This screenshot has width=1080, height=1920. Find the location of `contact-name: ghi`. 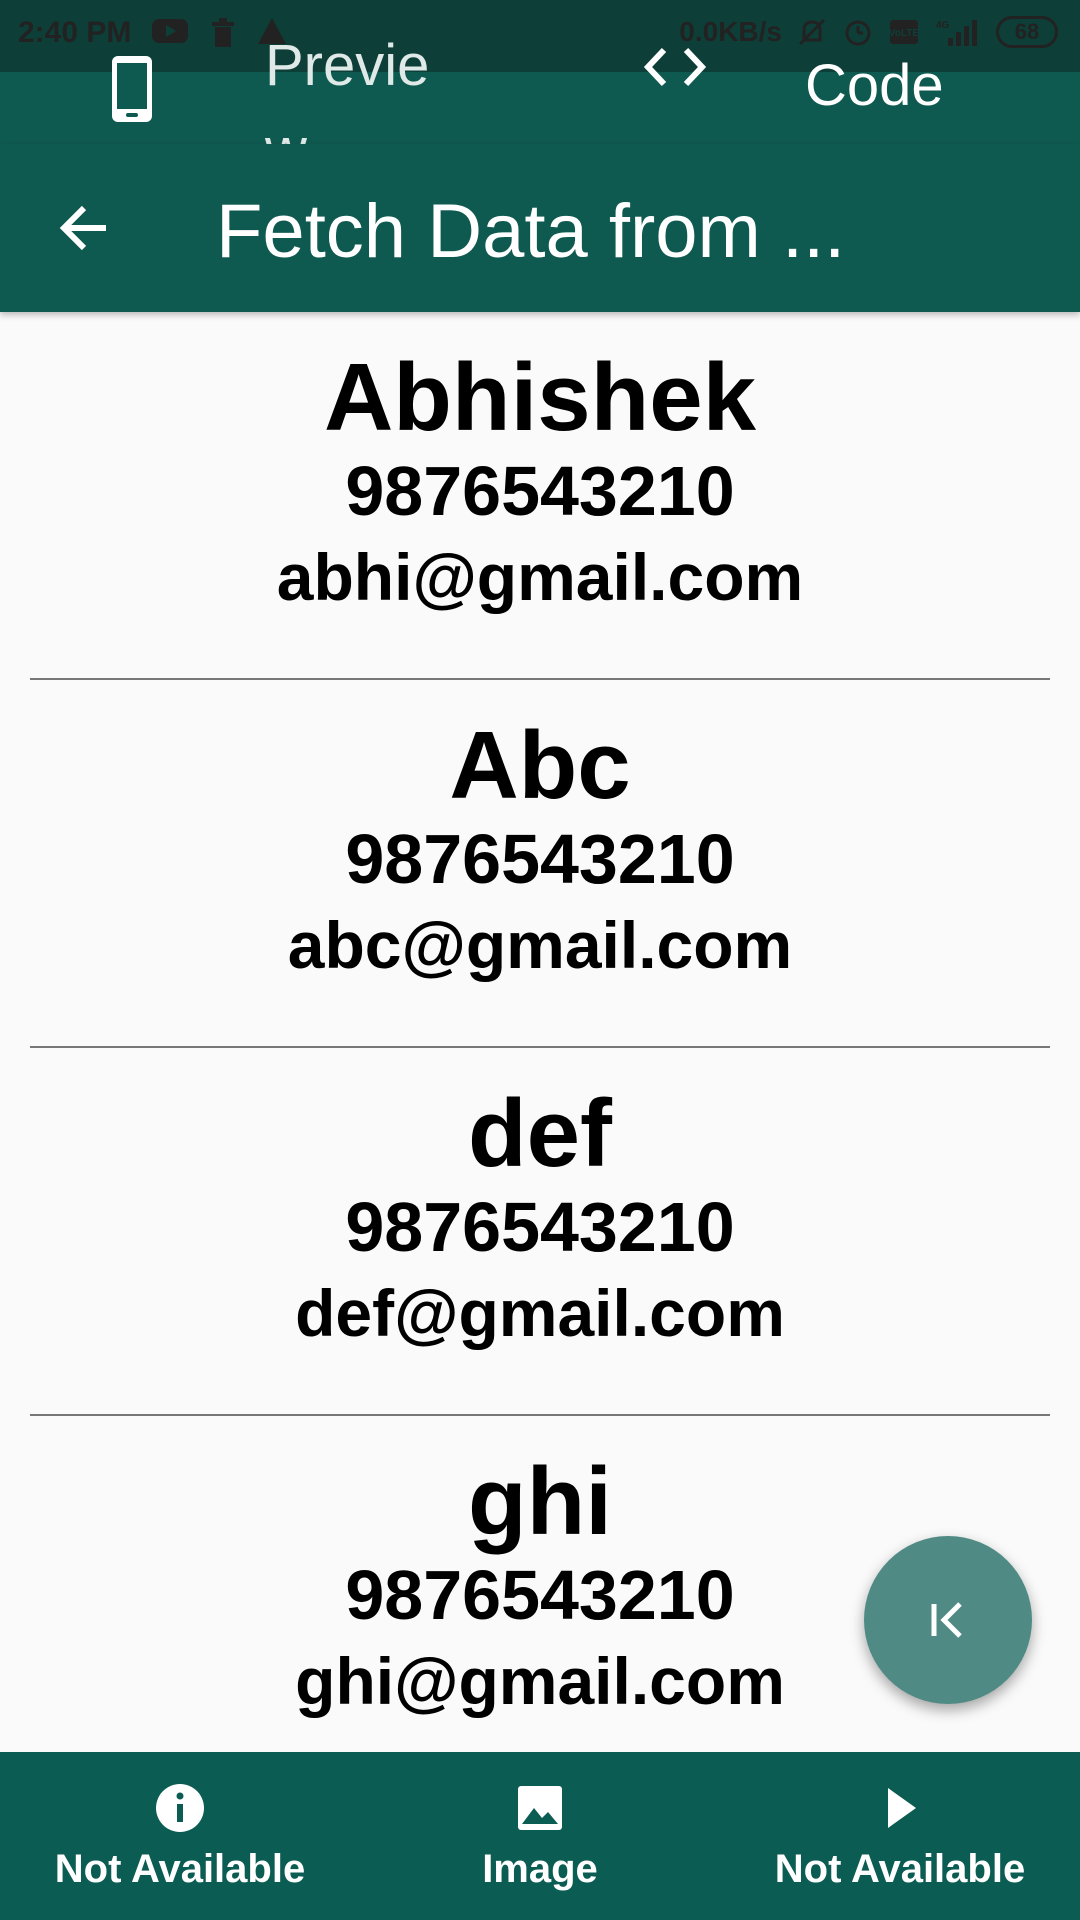

contact-name: ghi is located at coordinates (540, 1501).